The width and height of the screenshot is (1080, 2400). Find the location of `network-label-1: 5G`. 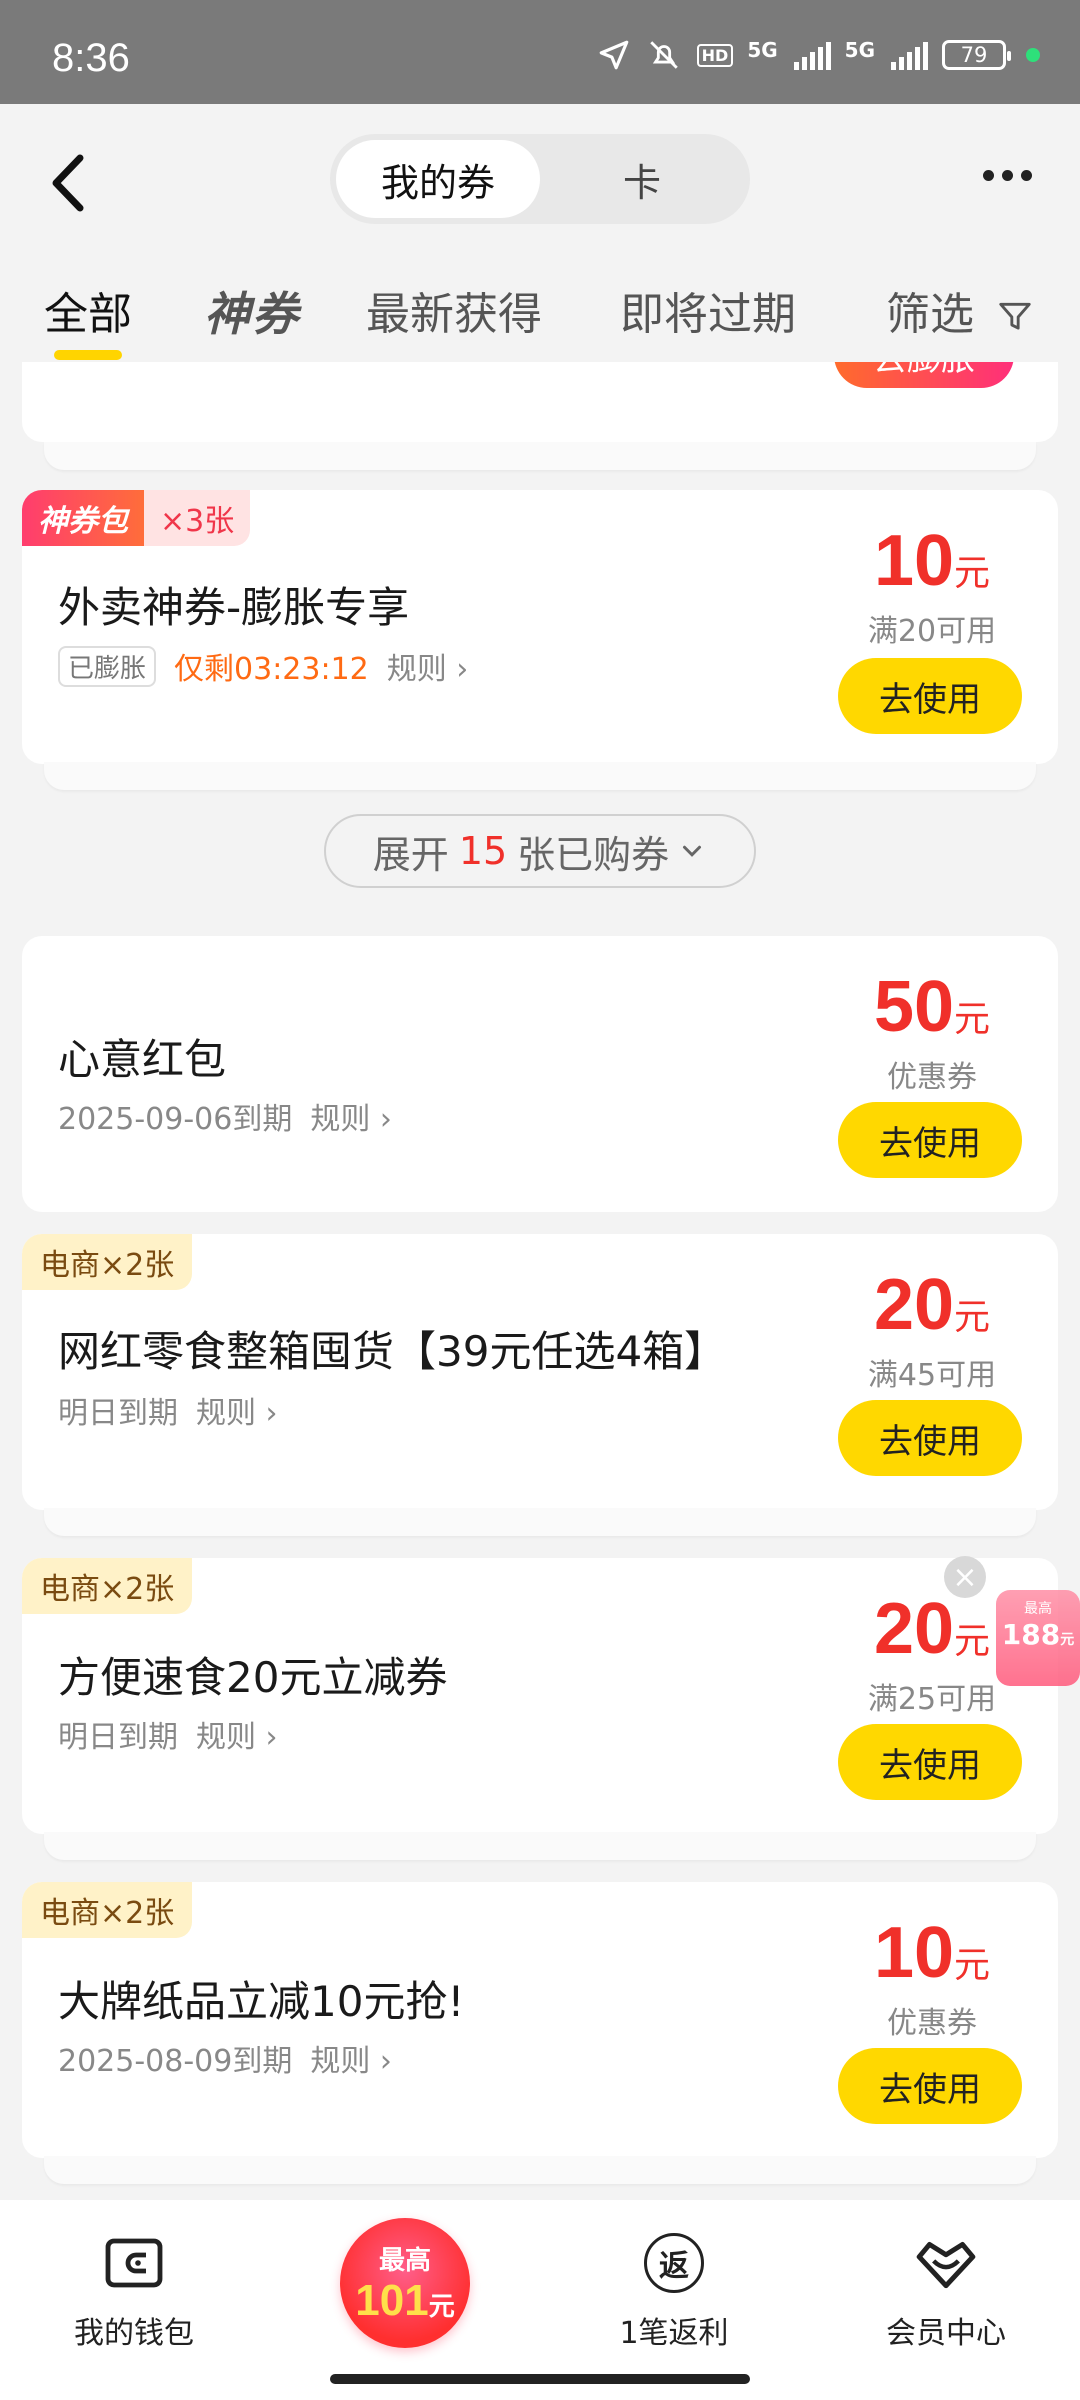

network-label-1: 5G is located at coordinates (762, 50).